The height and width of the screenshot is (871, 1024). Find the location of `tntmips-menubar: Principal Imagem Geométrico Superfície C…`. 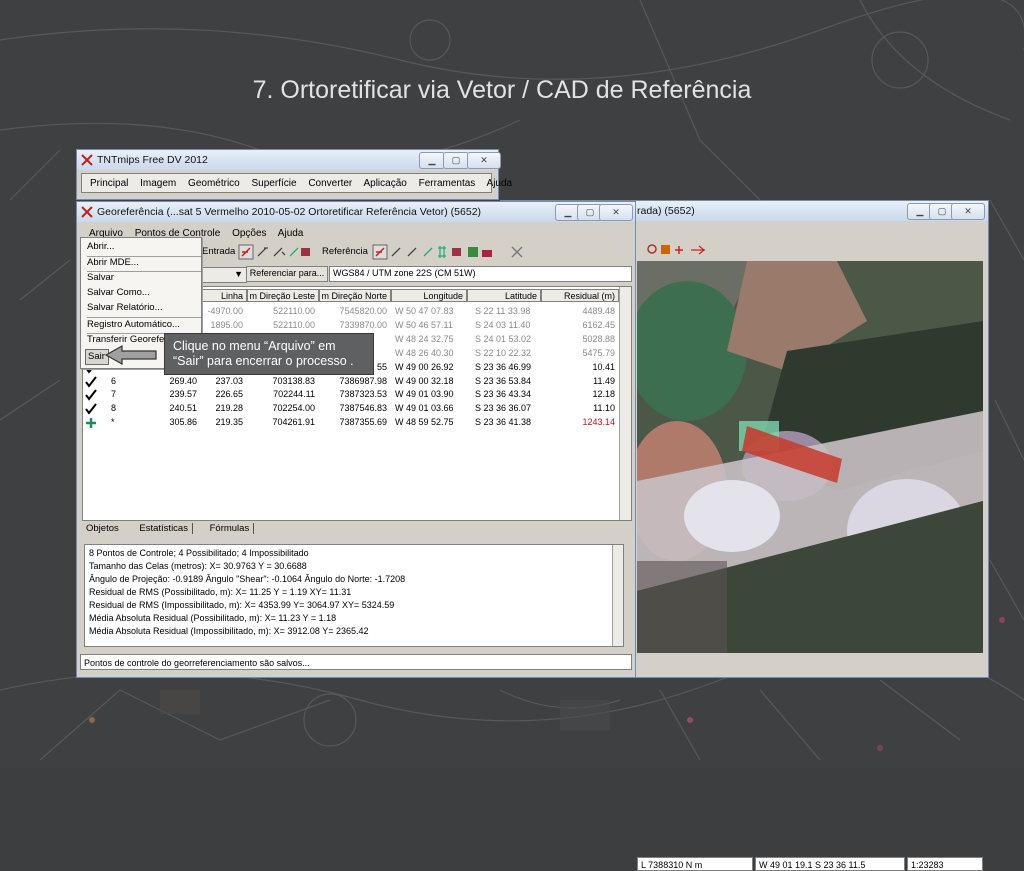

tntmips-menubar: Principal Imagem Geométrico Superfície C… is located at coordinates (296, 183).